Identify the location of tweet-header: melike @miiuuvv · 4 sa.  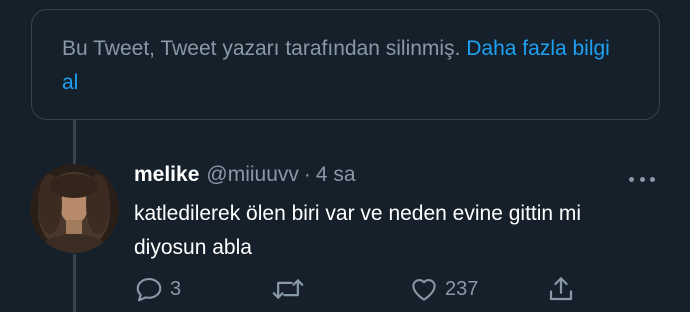
(245, 178).